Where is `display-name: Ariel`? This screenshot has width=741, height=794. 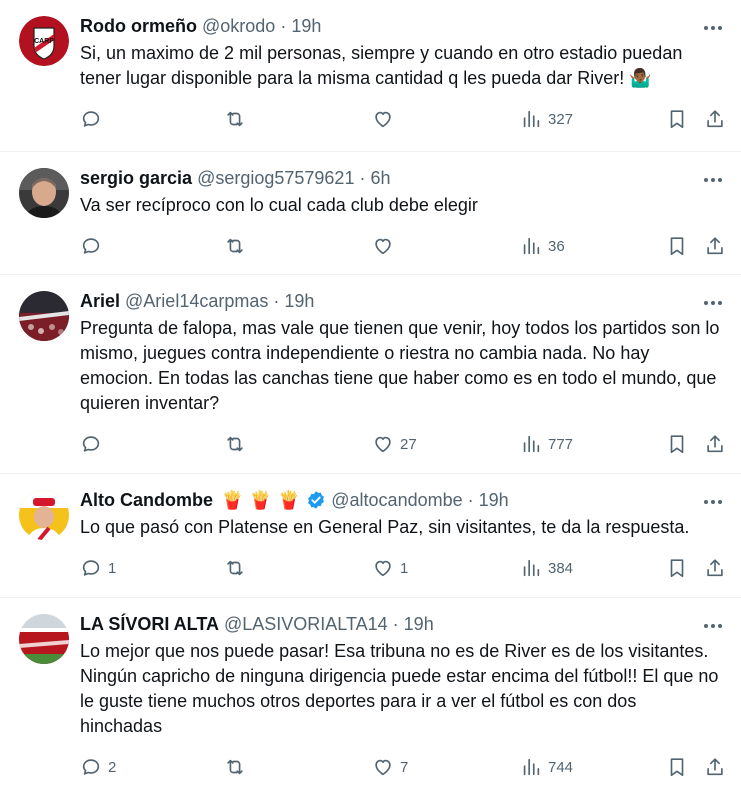 display-name: Ariel is located at coordinates (100, 301).